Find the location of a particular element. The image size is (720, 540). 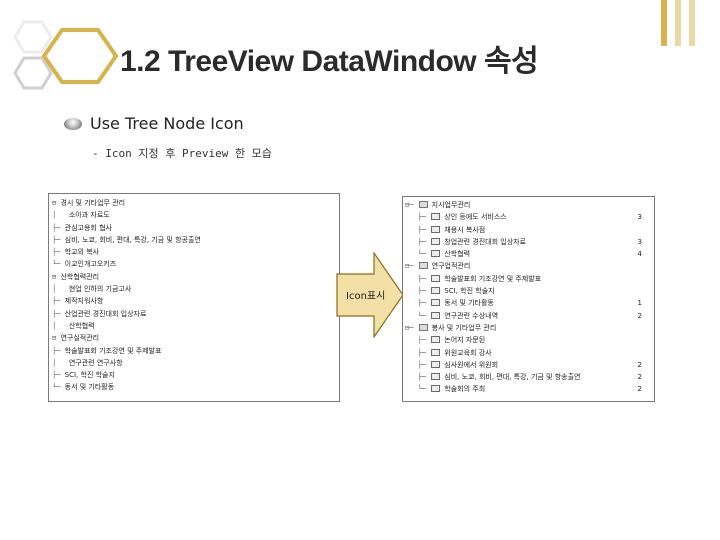

tree-node: ├─ 심비, 노쿄, 회비, 편대, 특강, 기금 및 항공출연 is located at coordinates (195, 240).